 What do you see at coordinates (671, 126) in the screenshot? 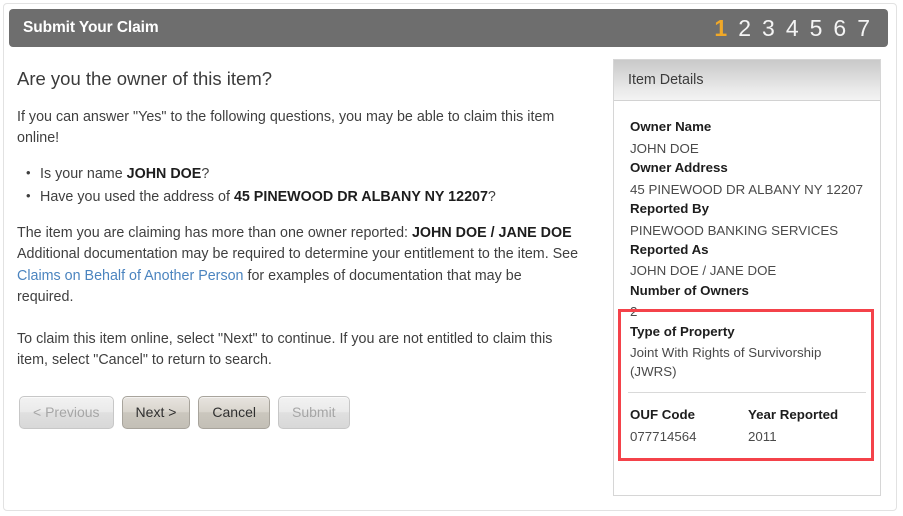
I see `detail-label: Owner Name` at bounding box center [671, 126].